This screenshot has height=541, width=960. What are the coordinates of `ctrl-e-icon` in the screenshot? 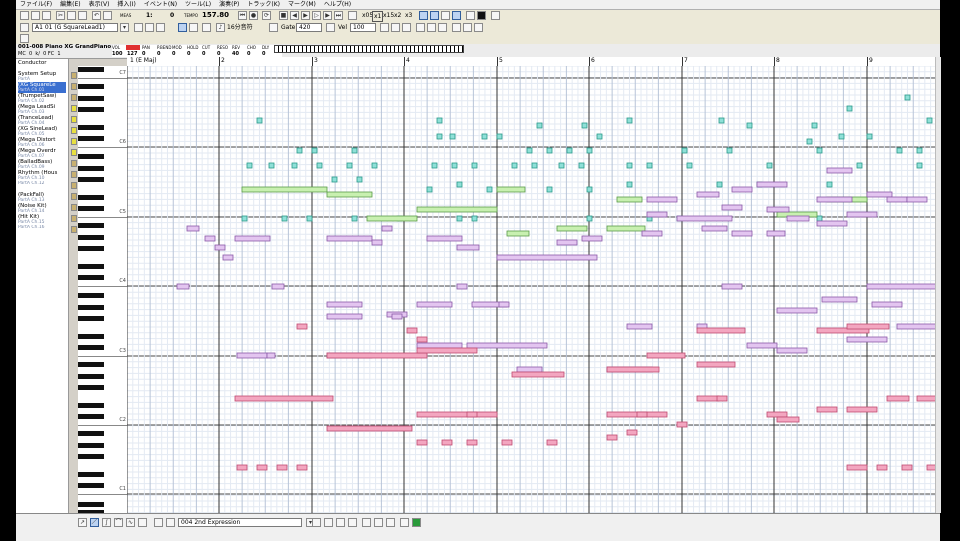 It's located at (366, 522).